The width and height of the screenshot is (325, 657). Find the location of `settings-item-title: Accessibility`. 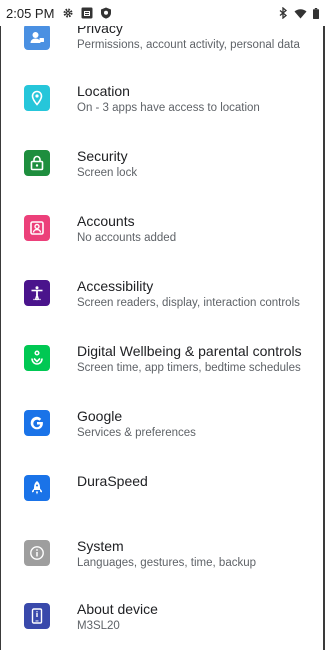

settings-item-title: Accessibility is located at coordinates (115, 286).